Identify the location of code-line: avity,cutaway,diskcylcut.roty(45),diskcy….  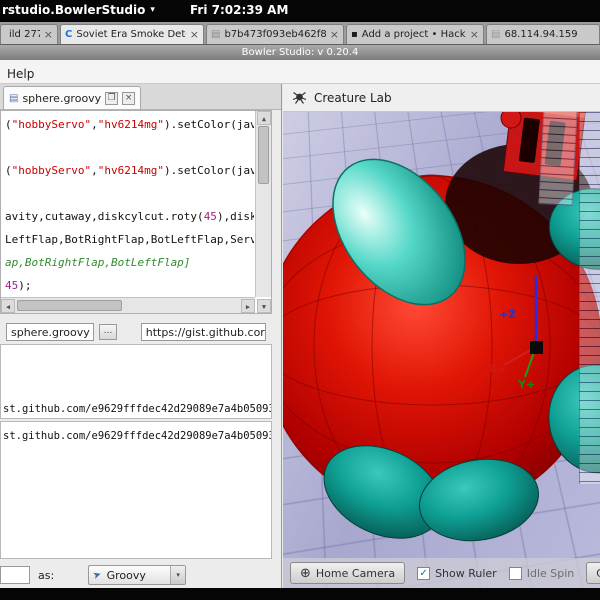
(129, 216).